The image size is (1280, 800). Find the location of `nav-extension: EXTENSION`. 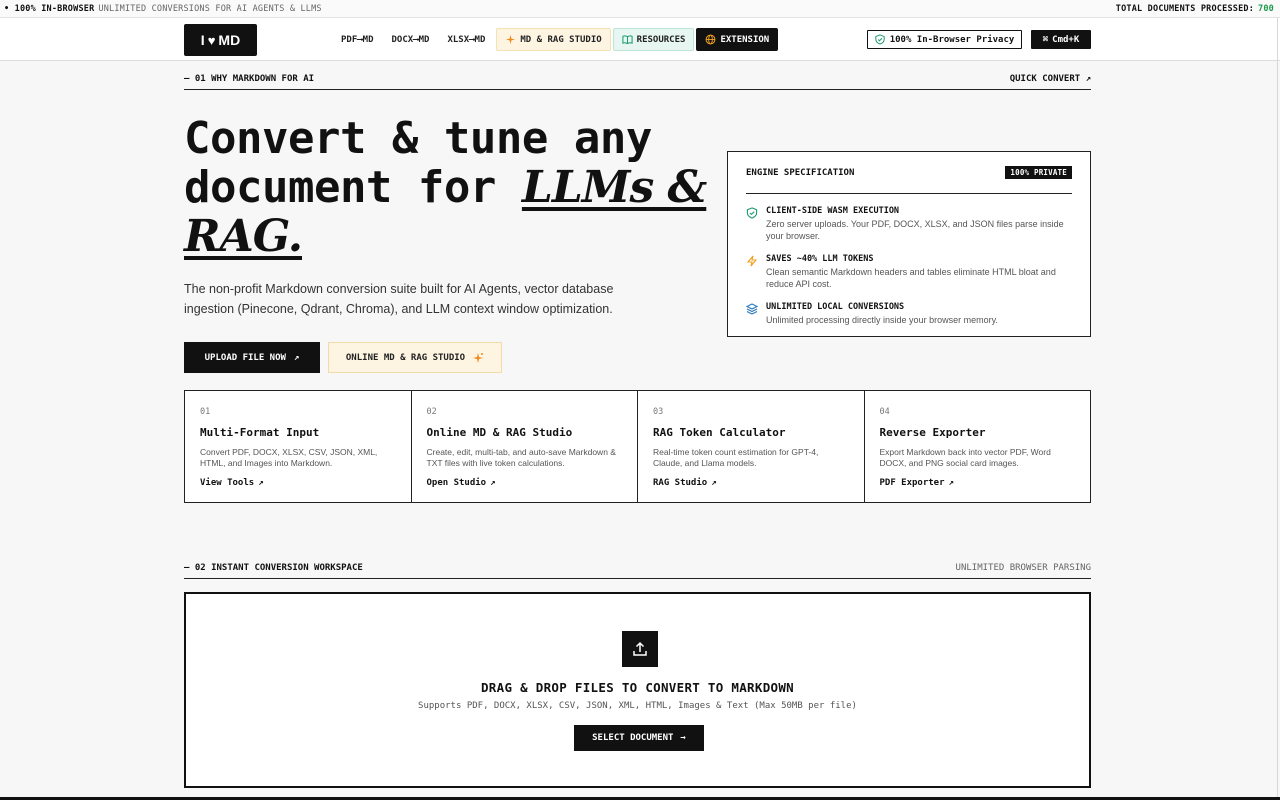

nav-extension: EXTENSION is located at coordinates (737, 39).